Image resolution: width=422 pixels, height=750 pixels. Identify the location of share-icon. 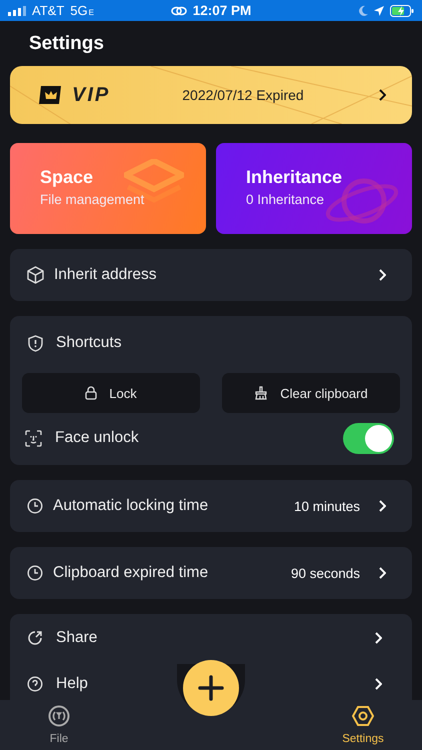
(35, 638).